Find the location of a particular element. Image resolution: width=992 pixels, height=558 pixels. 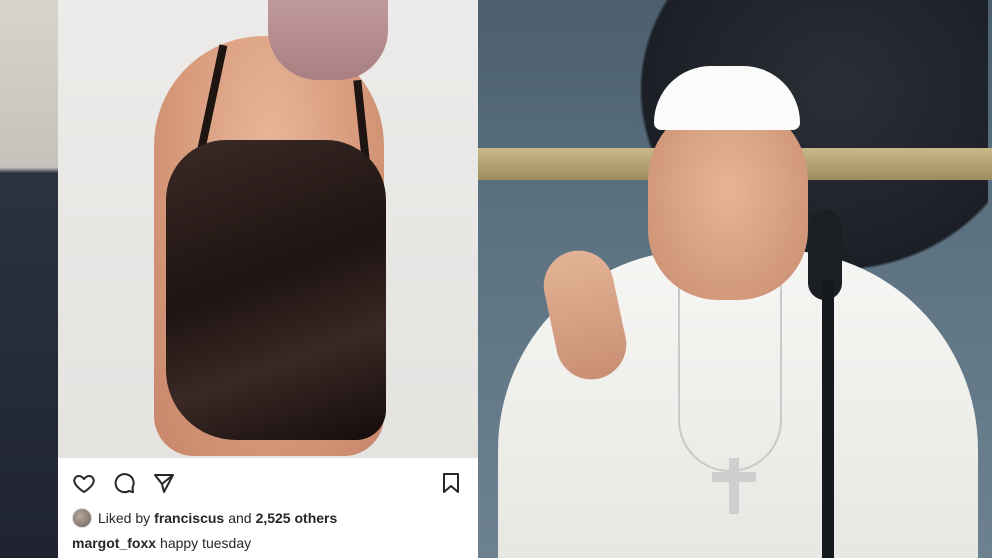

likes-count-link: 2,525 others is located at coordinates (297, 518).